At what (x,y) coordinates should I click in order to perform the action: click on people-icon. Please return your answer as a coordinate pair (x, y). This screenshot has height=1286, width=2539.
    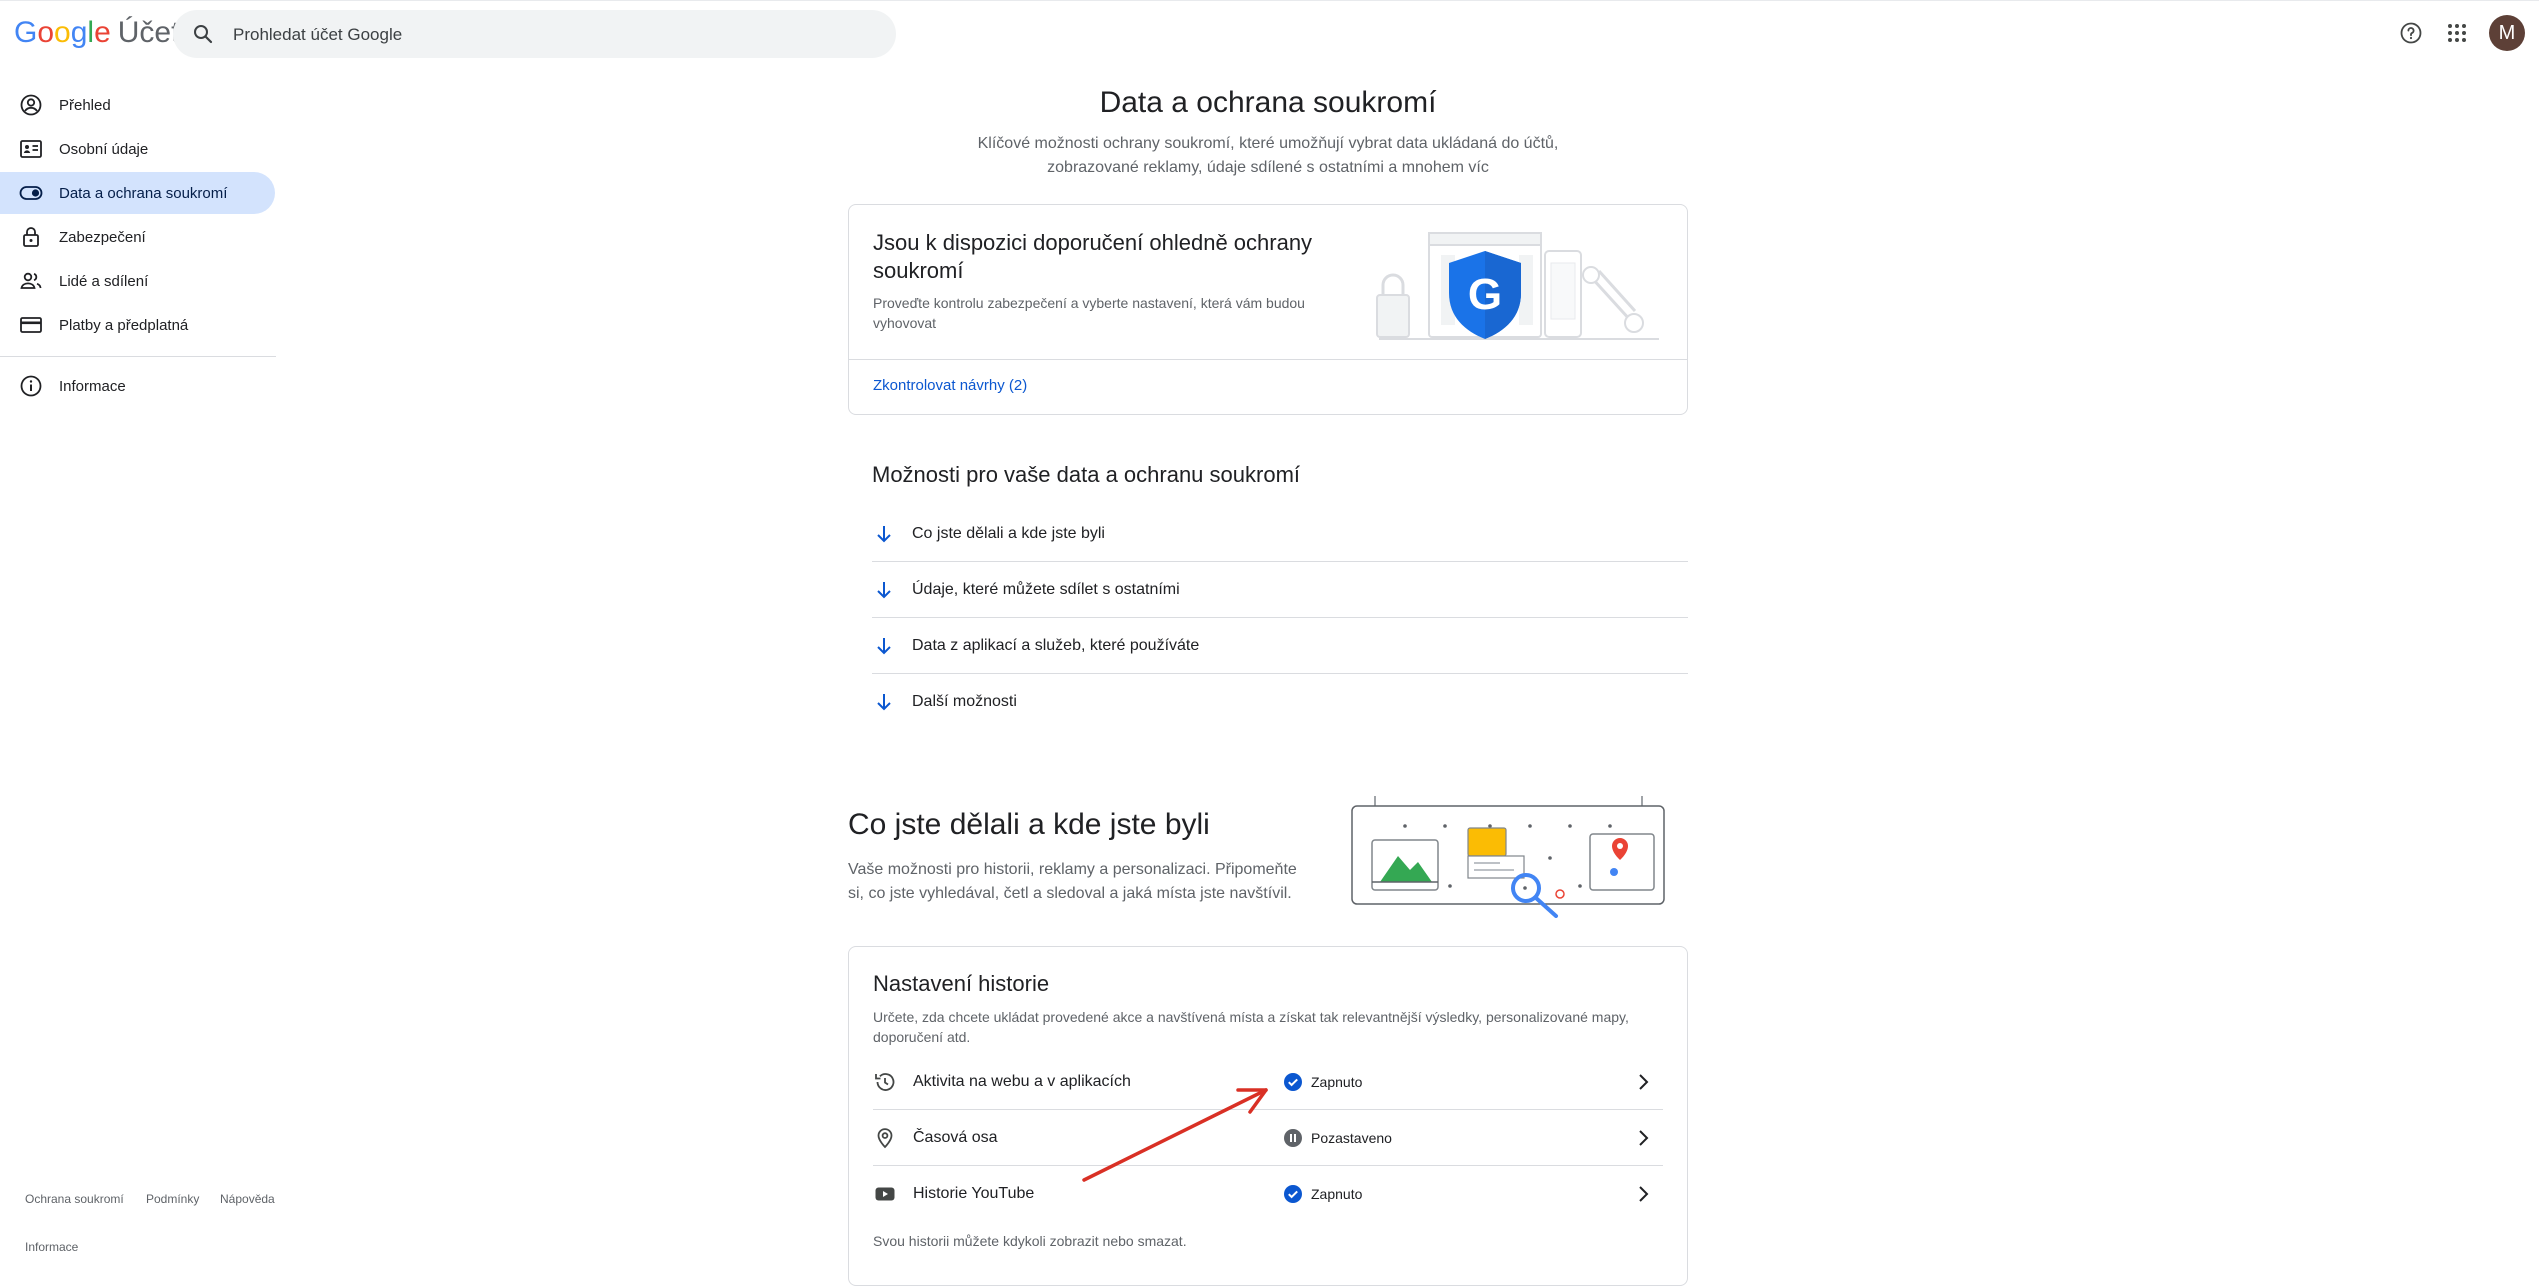
    Looking at the image, I should click on (31, 281).